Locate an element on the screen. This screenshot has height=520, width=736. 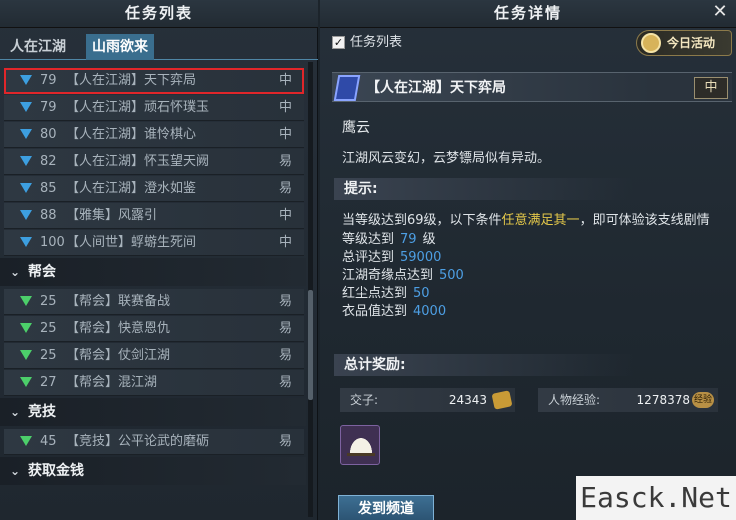
condition-item: 衣品值达到 4000 is located at coordinates (394, 312).